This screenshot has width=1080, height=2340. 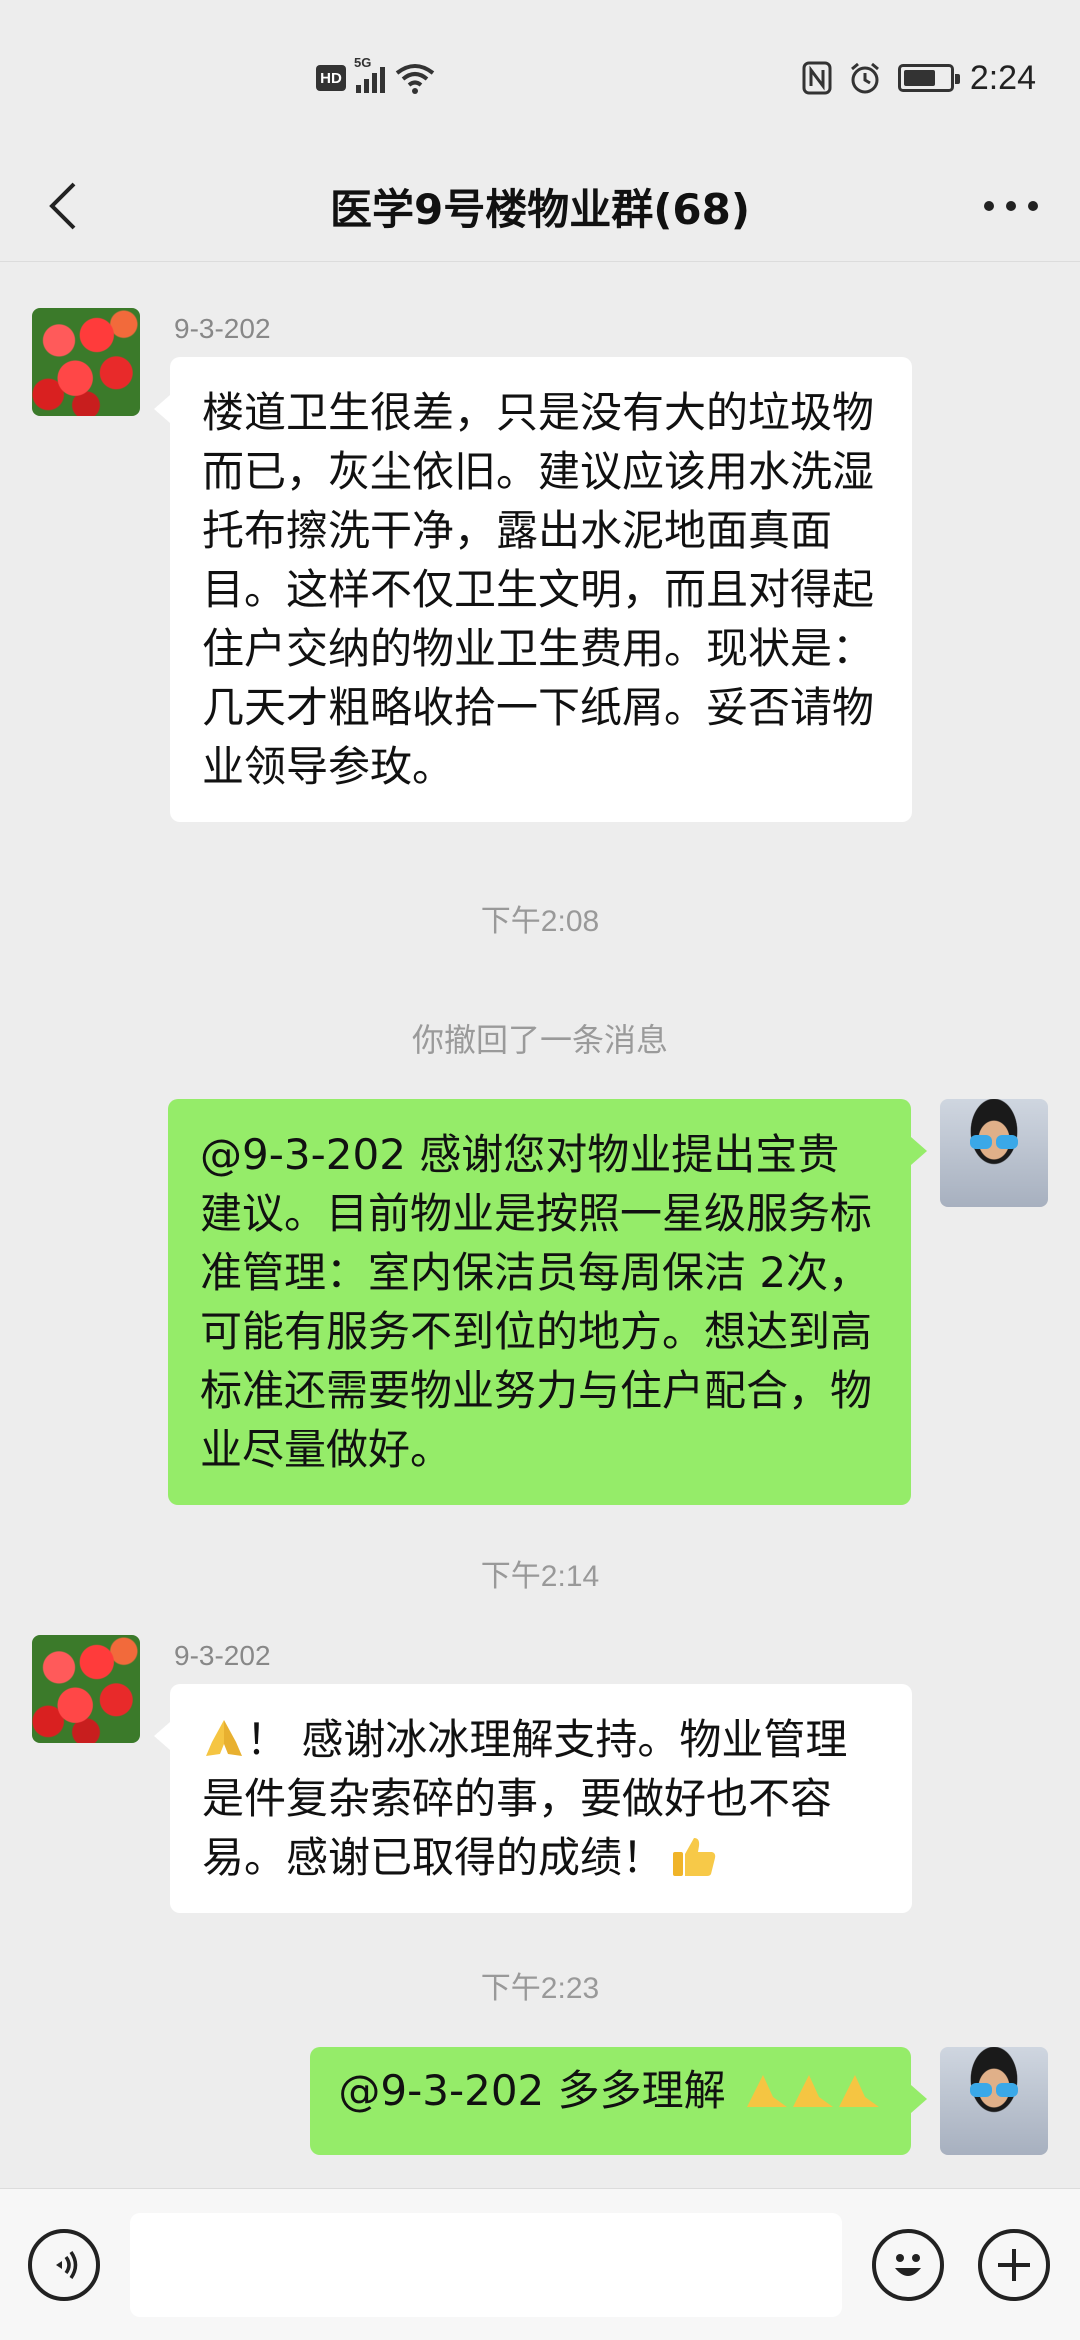 What do you see at coordinates (539, 1040) in the screenshot?
I see `recall-notice: 你撤回了一条消息` at bounding box center [539, 1040].